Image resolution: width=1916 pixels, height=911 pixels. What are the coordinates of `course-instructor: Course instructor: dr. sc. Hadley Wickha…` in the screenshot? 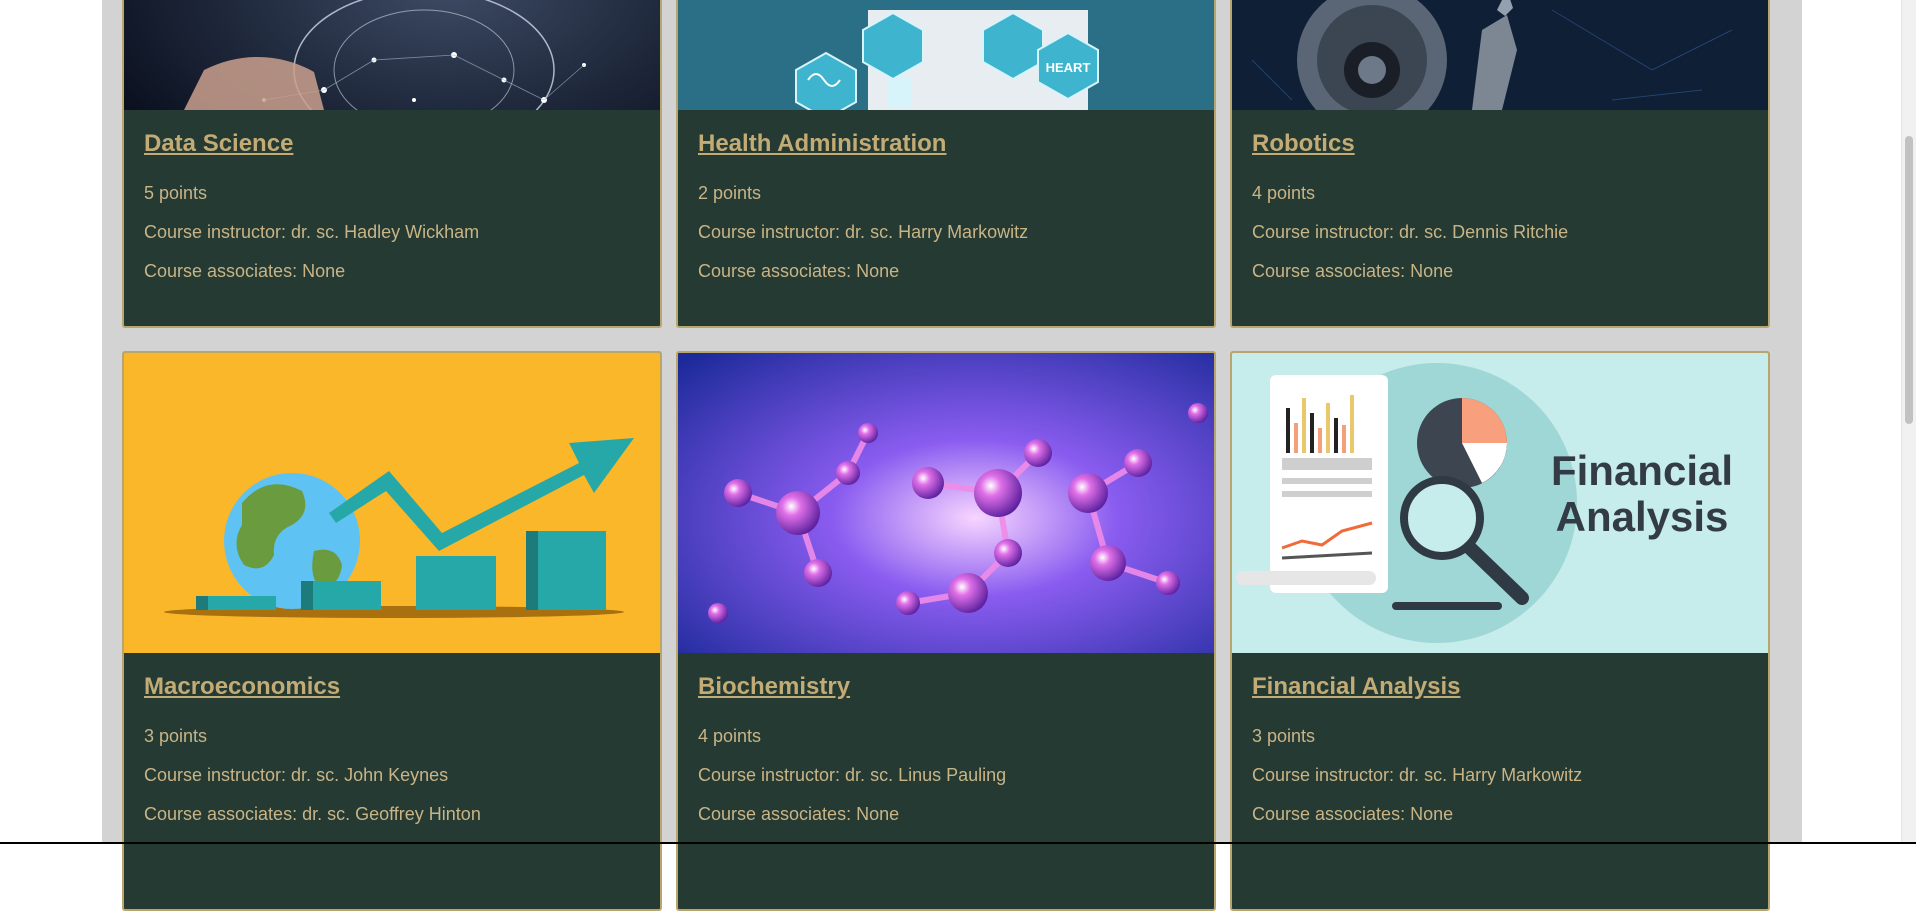 It's located at (312, 232).